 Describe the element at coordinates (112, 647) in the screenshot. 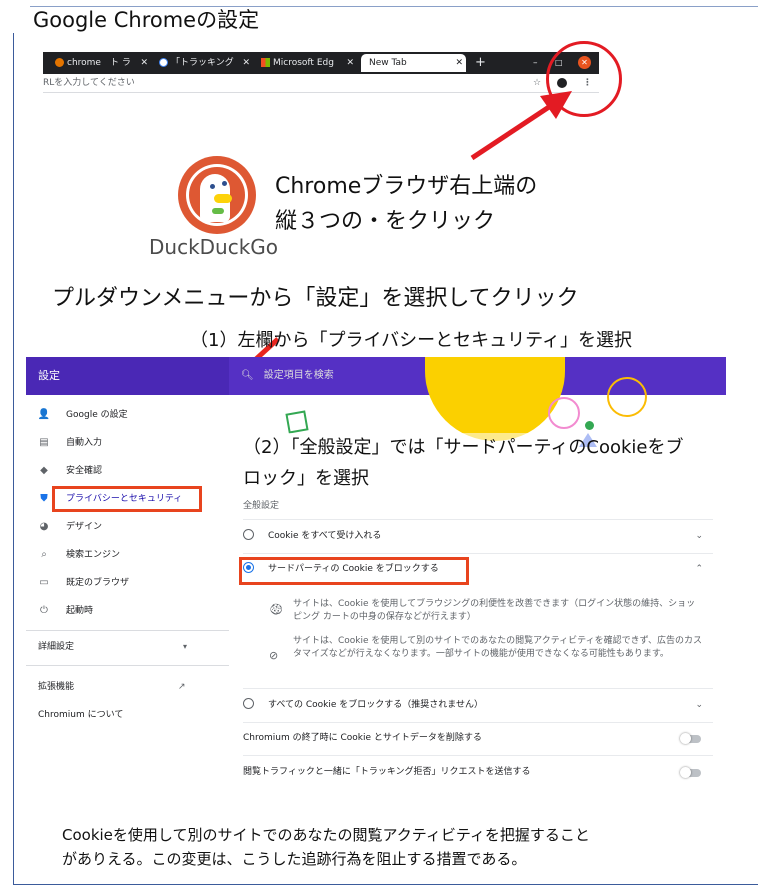

I see `sidebar-advanced: 詳細設定 ▾` at that location.